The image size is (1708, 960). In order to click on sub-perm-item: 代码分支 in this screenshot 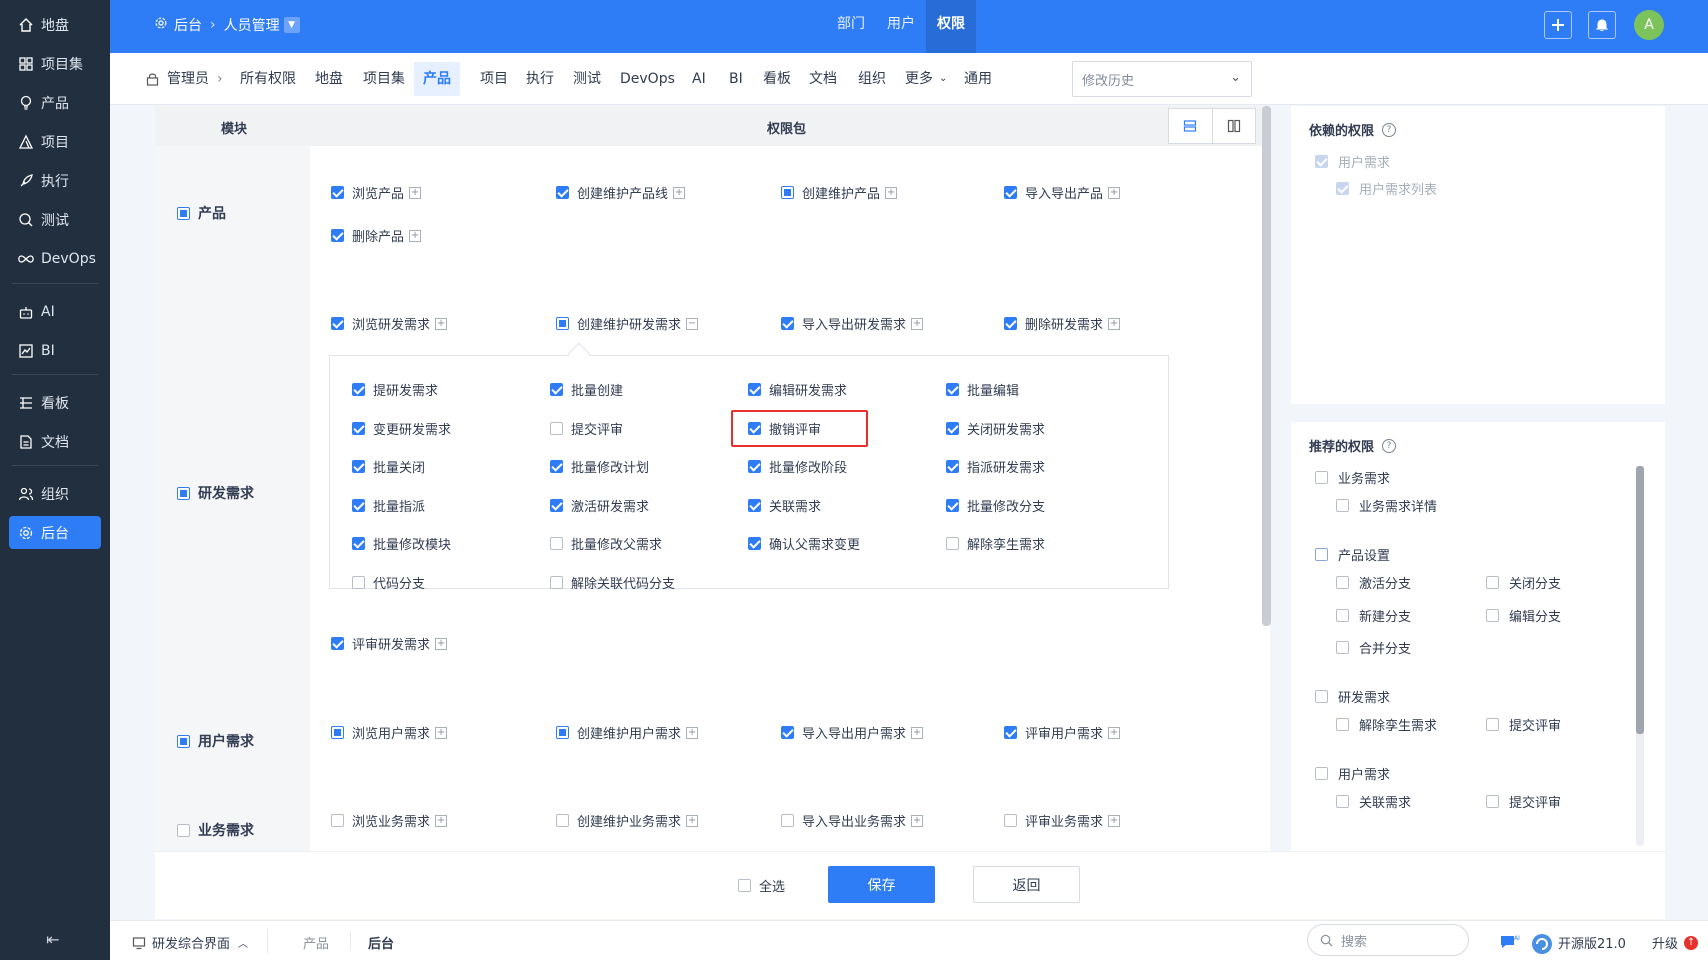, I will do `click(388, 582)`.